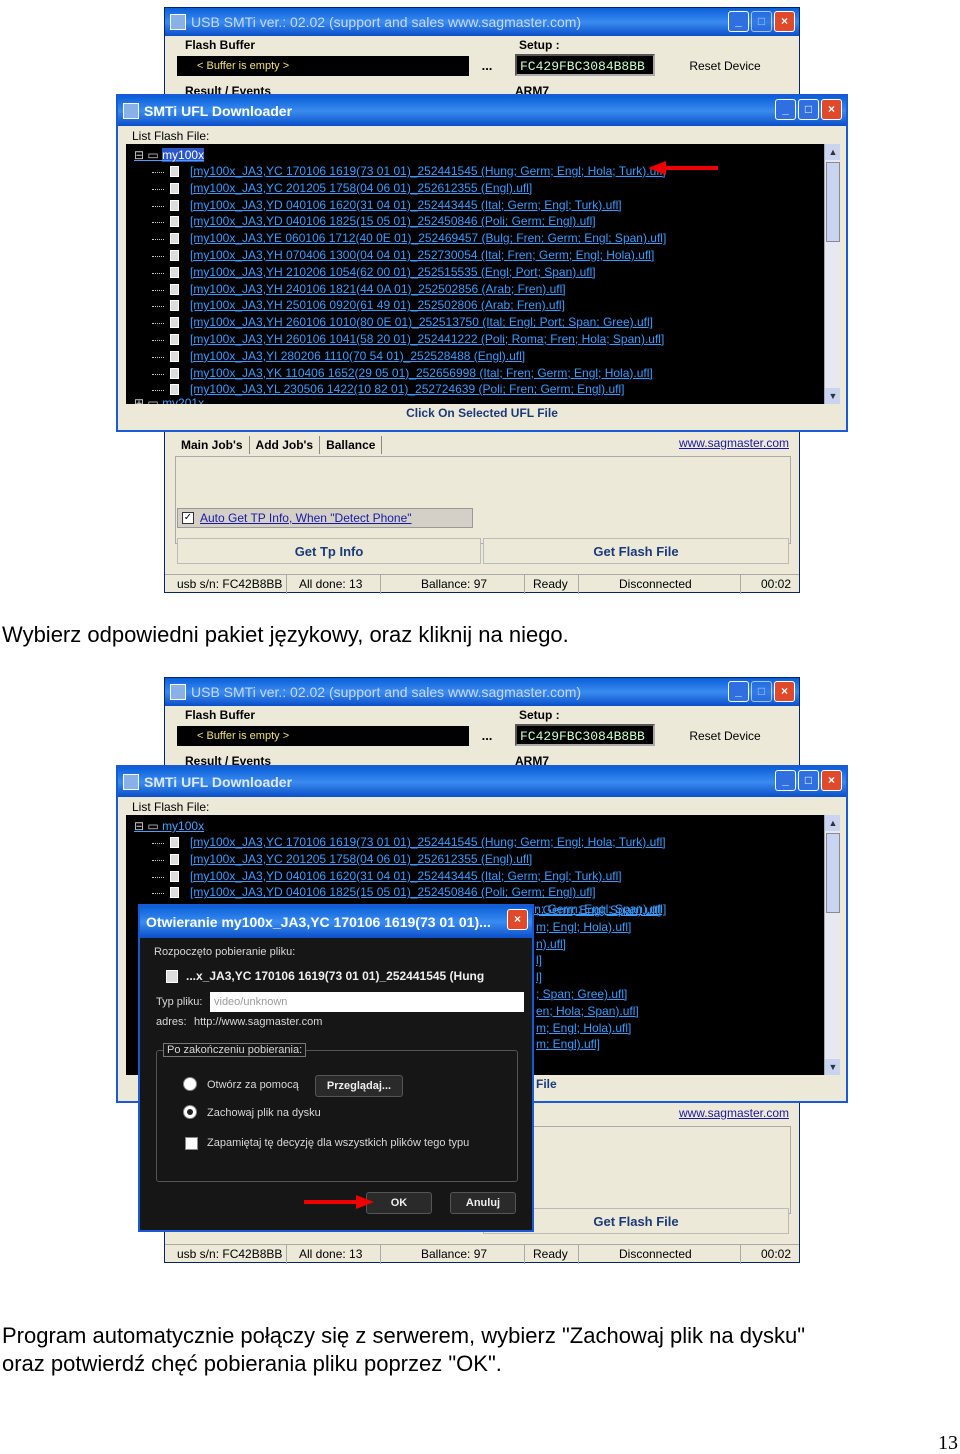  I want to click on folder-icon: ⊟ ▭, so click(148, 155).